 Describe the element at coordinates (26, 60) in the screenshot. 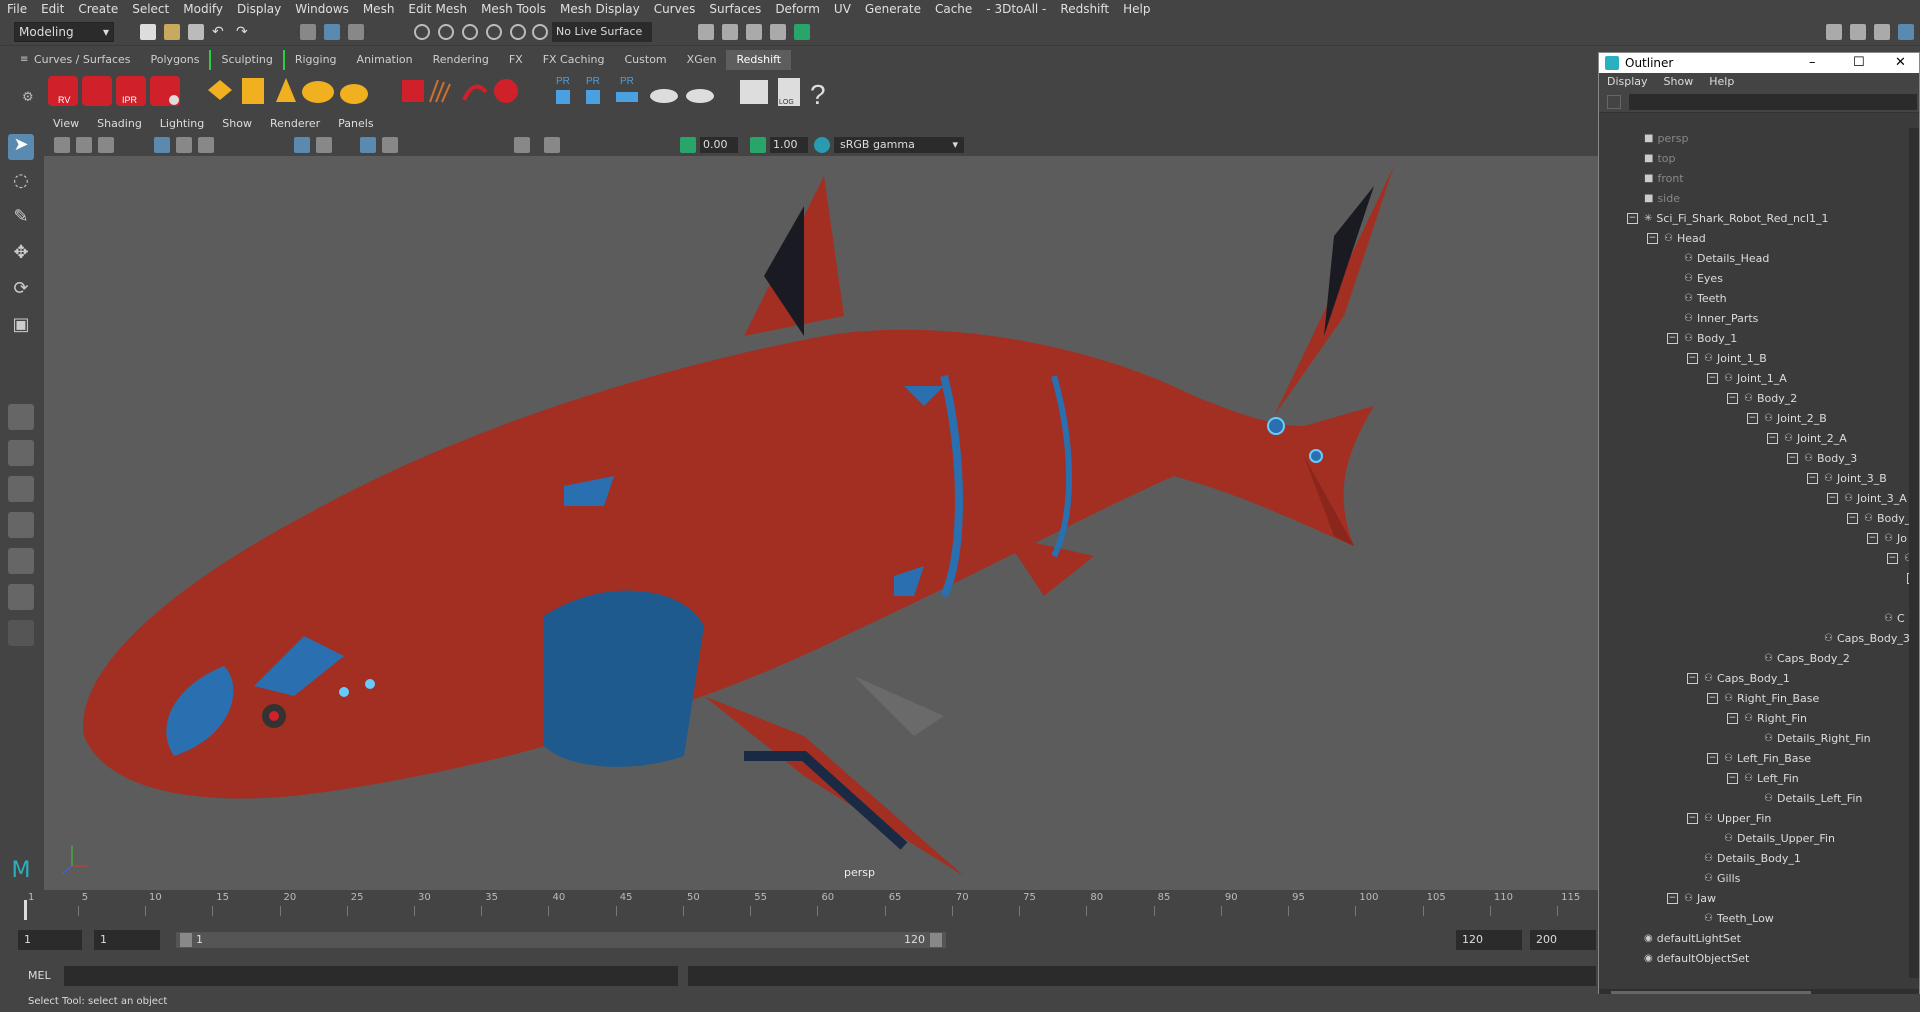

I see `shelf-menu-icon: ≡` at that location.